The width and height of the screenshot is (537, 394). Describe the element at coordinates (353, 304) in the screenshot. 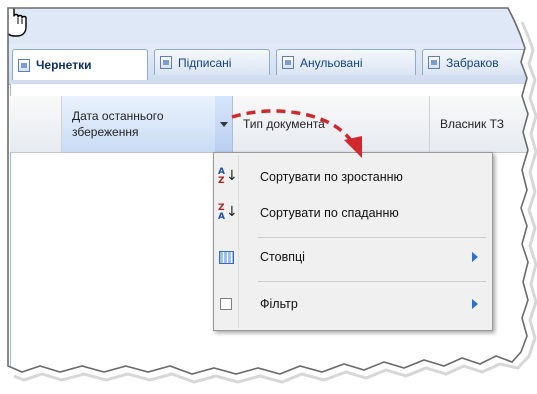

I see `menu-item-filter: Фільтр` at that location.